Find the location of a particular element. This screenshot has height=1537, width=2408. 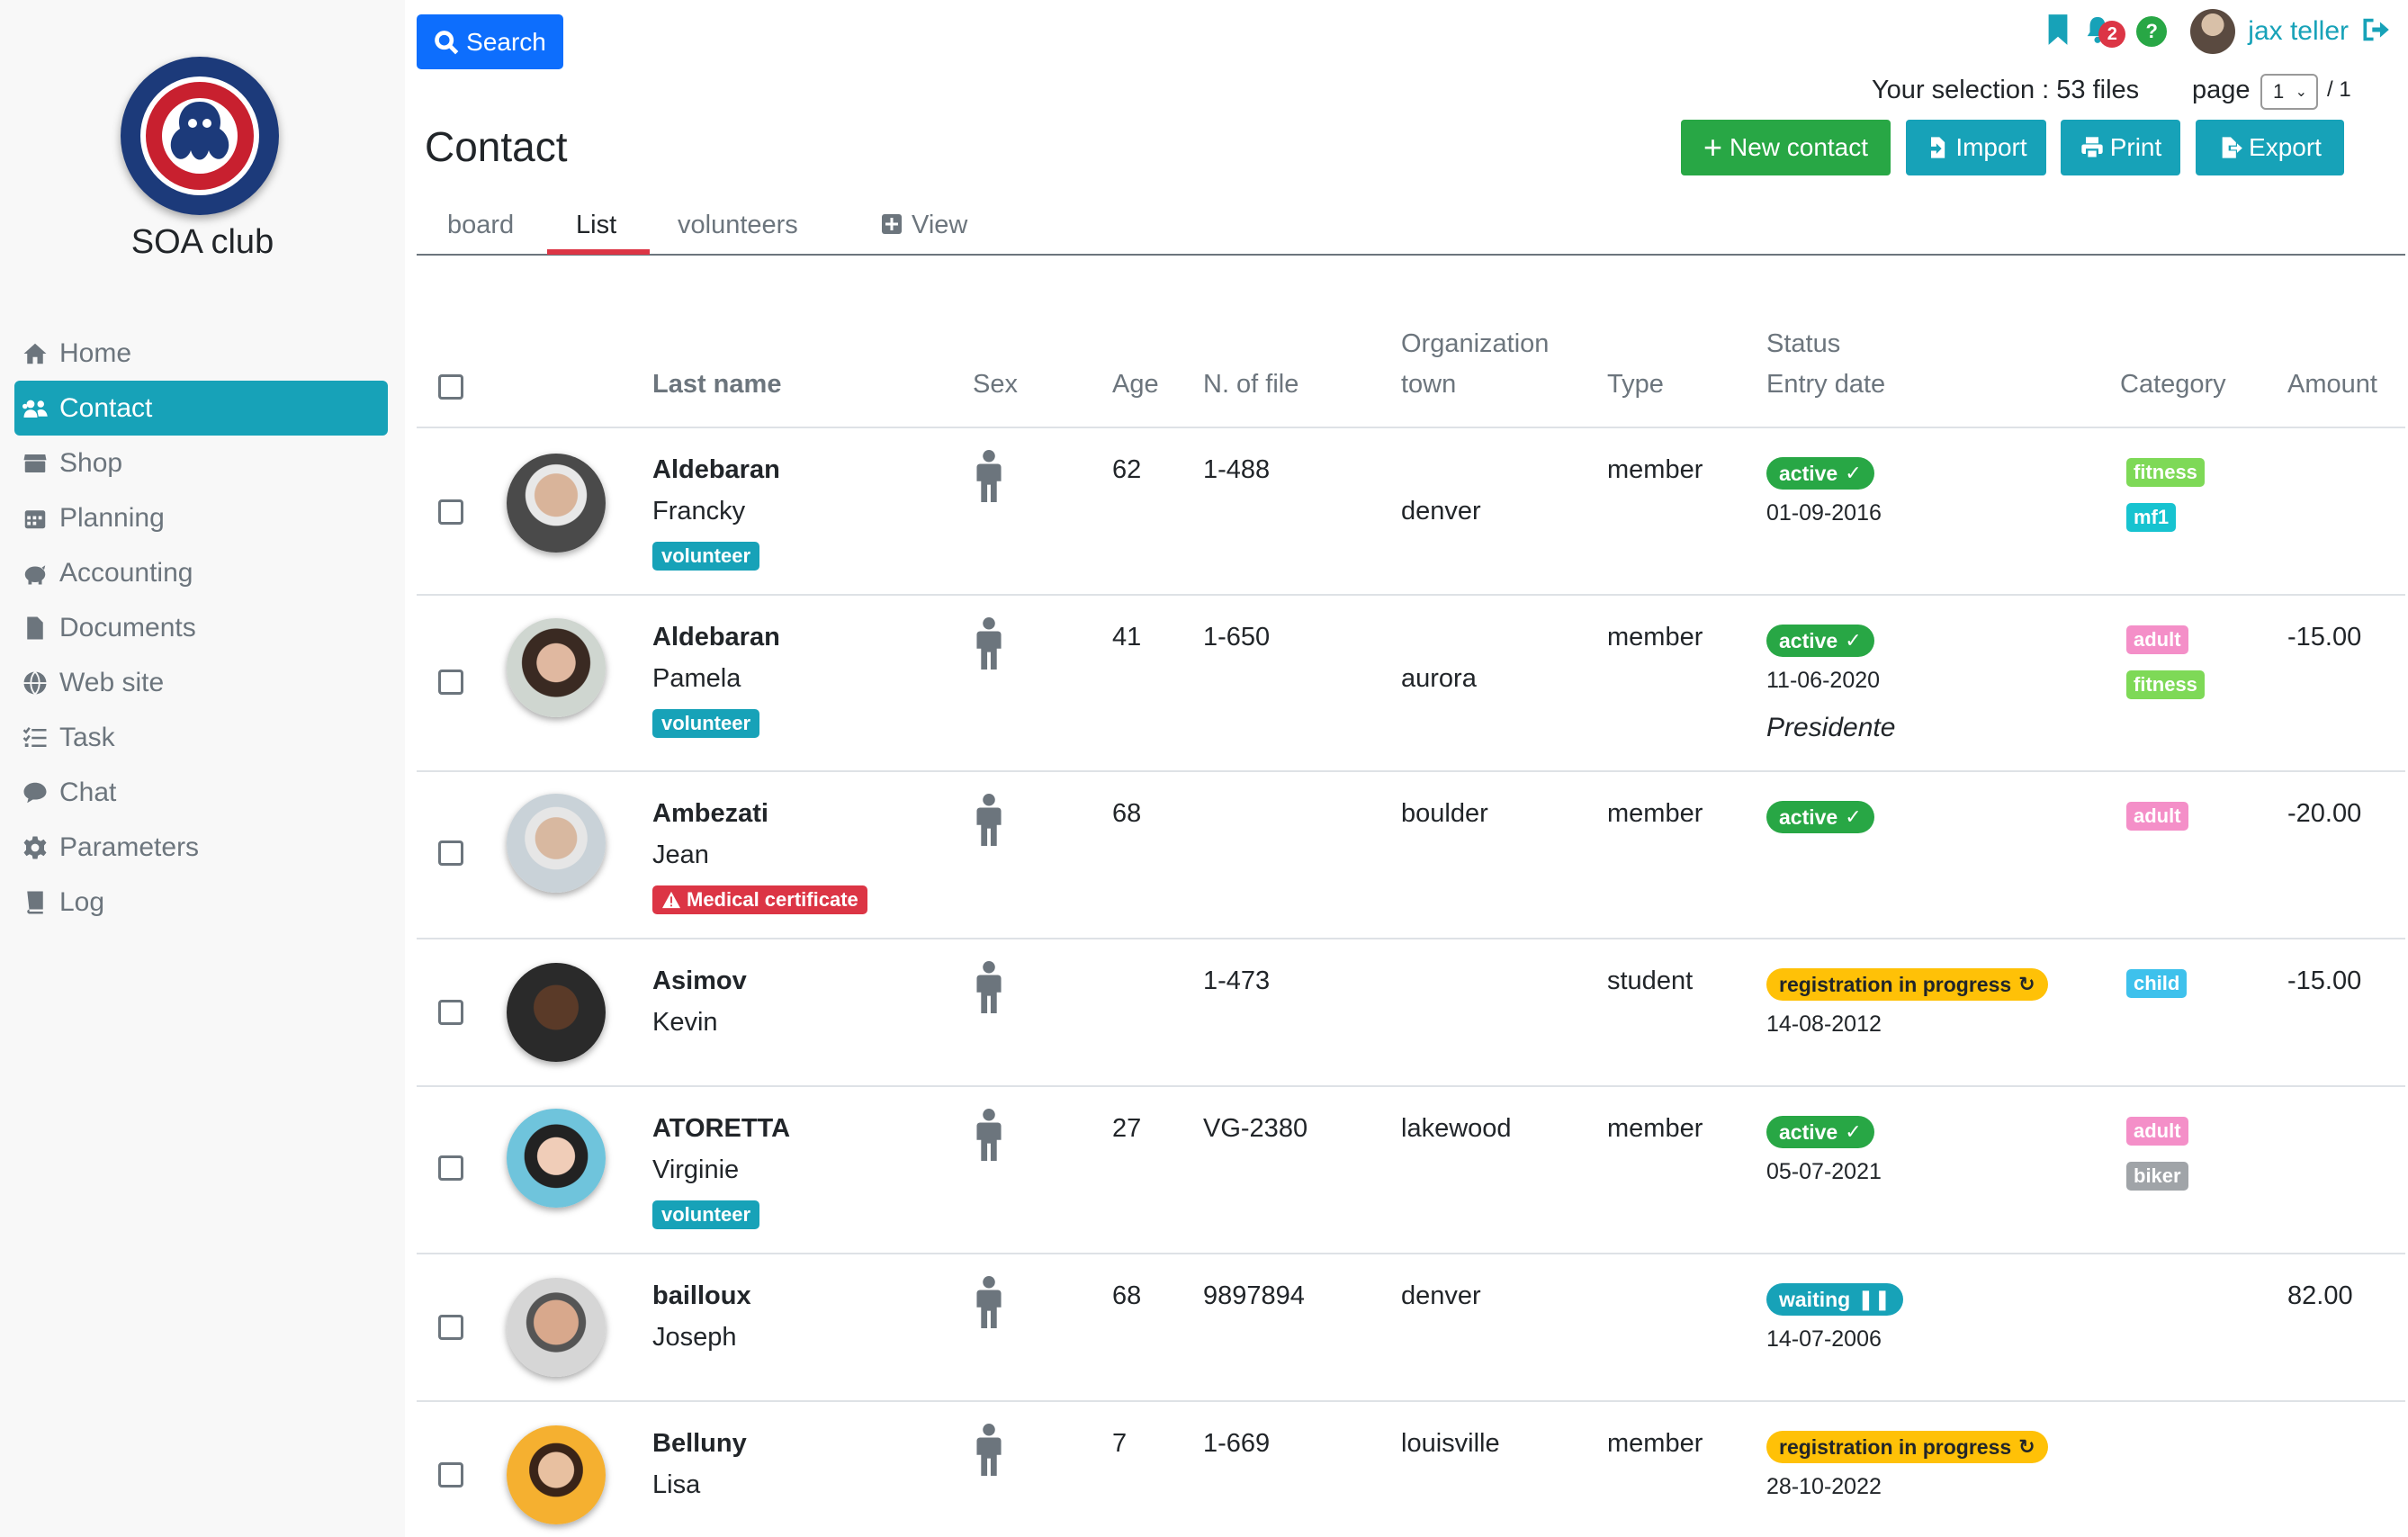

member-type: member is located at coordinates (1655, 814).